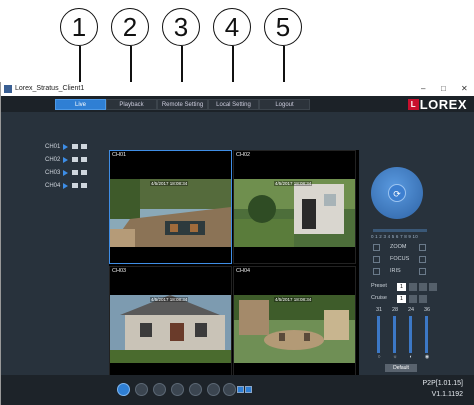  I want to click on callout-4: 4, so click(232, 27).